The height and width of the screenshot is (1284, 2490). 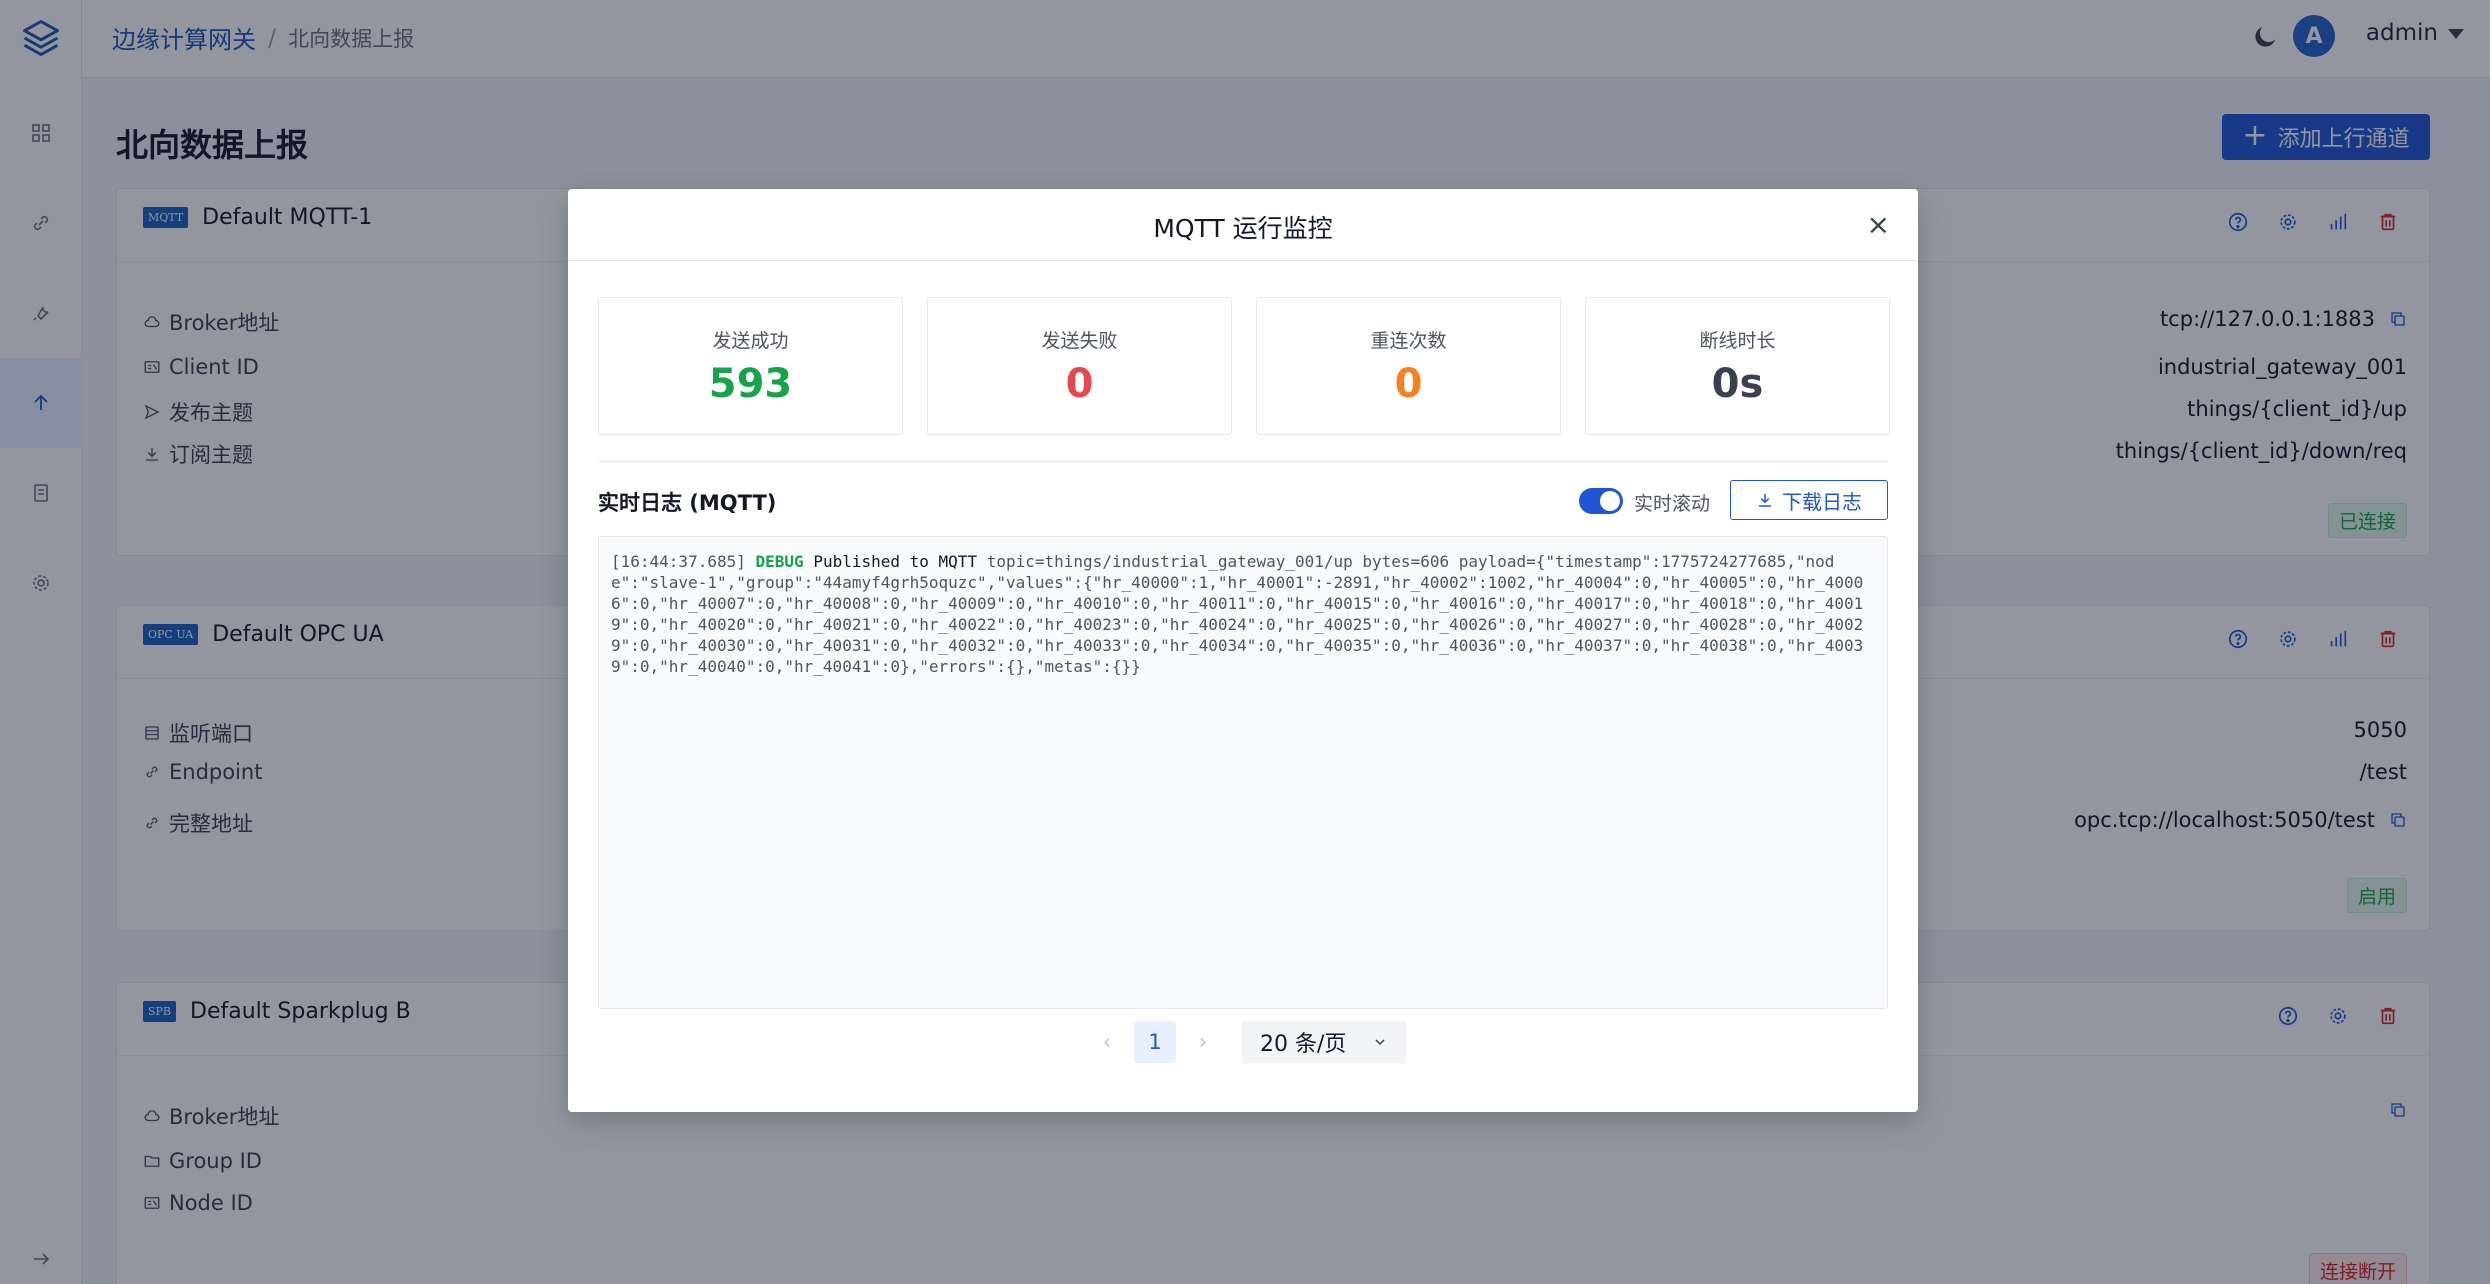 I want to click on stat-send-success: 发送成功 593, so click(x=750, y=366).